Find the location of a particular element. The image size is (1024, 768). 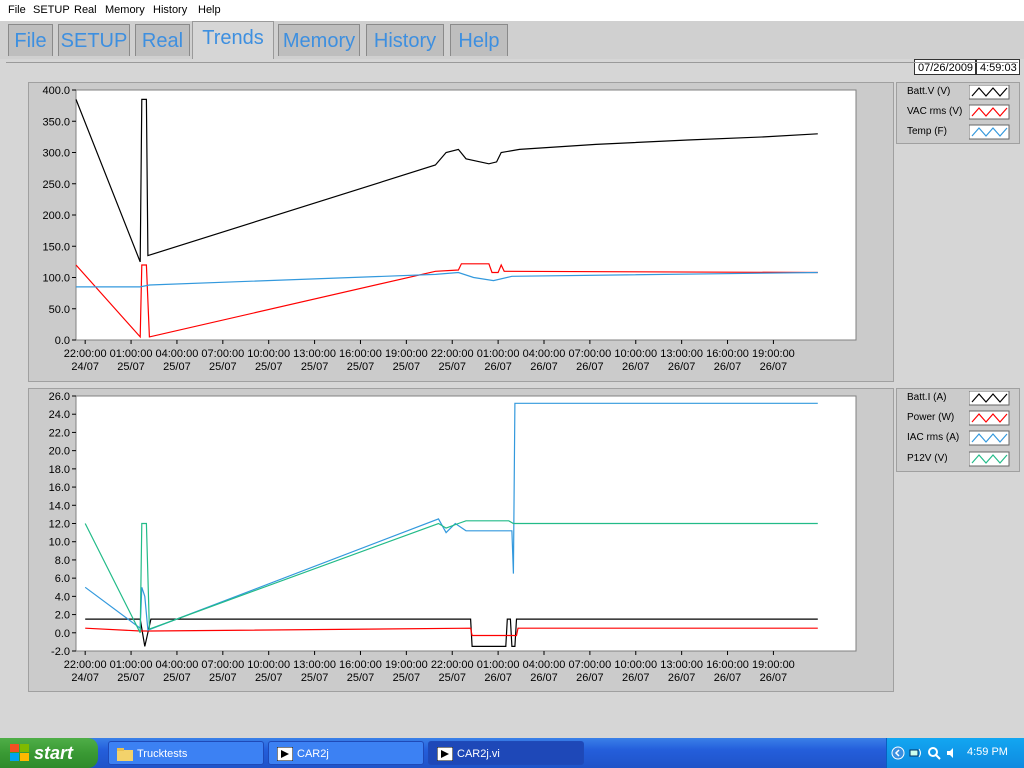

y-tick-label: 26.0 is located at coordinates (59, 397).